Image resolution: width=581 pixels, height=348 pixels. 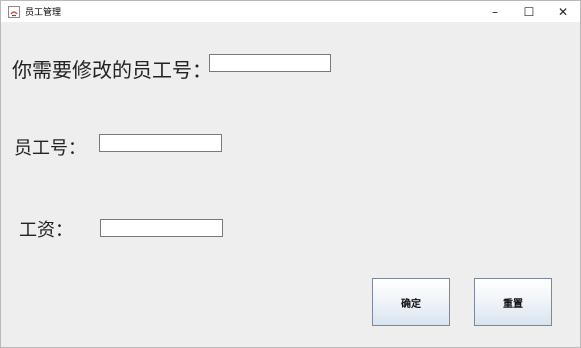 I want to click on salary-label: 工资：, so click(x=46, y=230).